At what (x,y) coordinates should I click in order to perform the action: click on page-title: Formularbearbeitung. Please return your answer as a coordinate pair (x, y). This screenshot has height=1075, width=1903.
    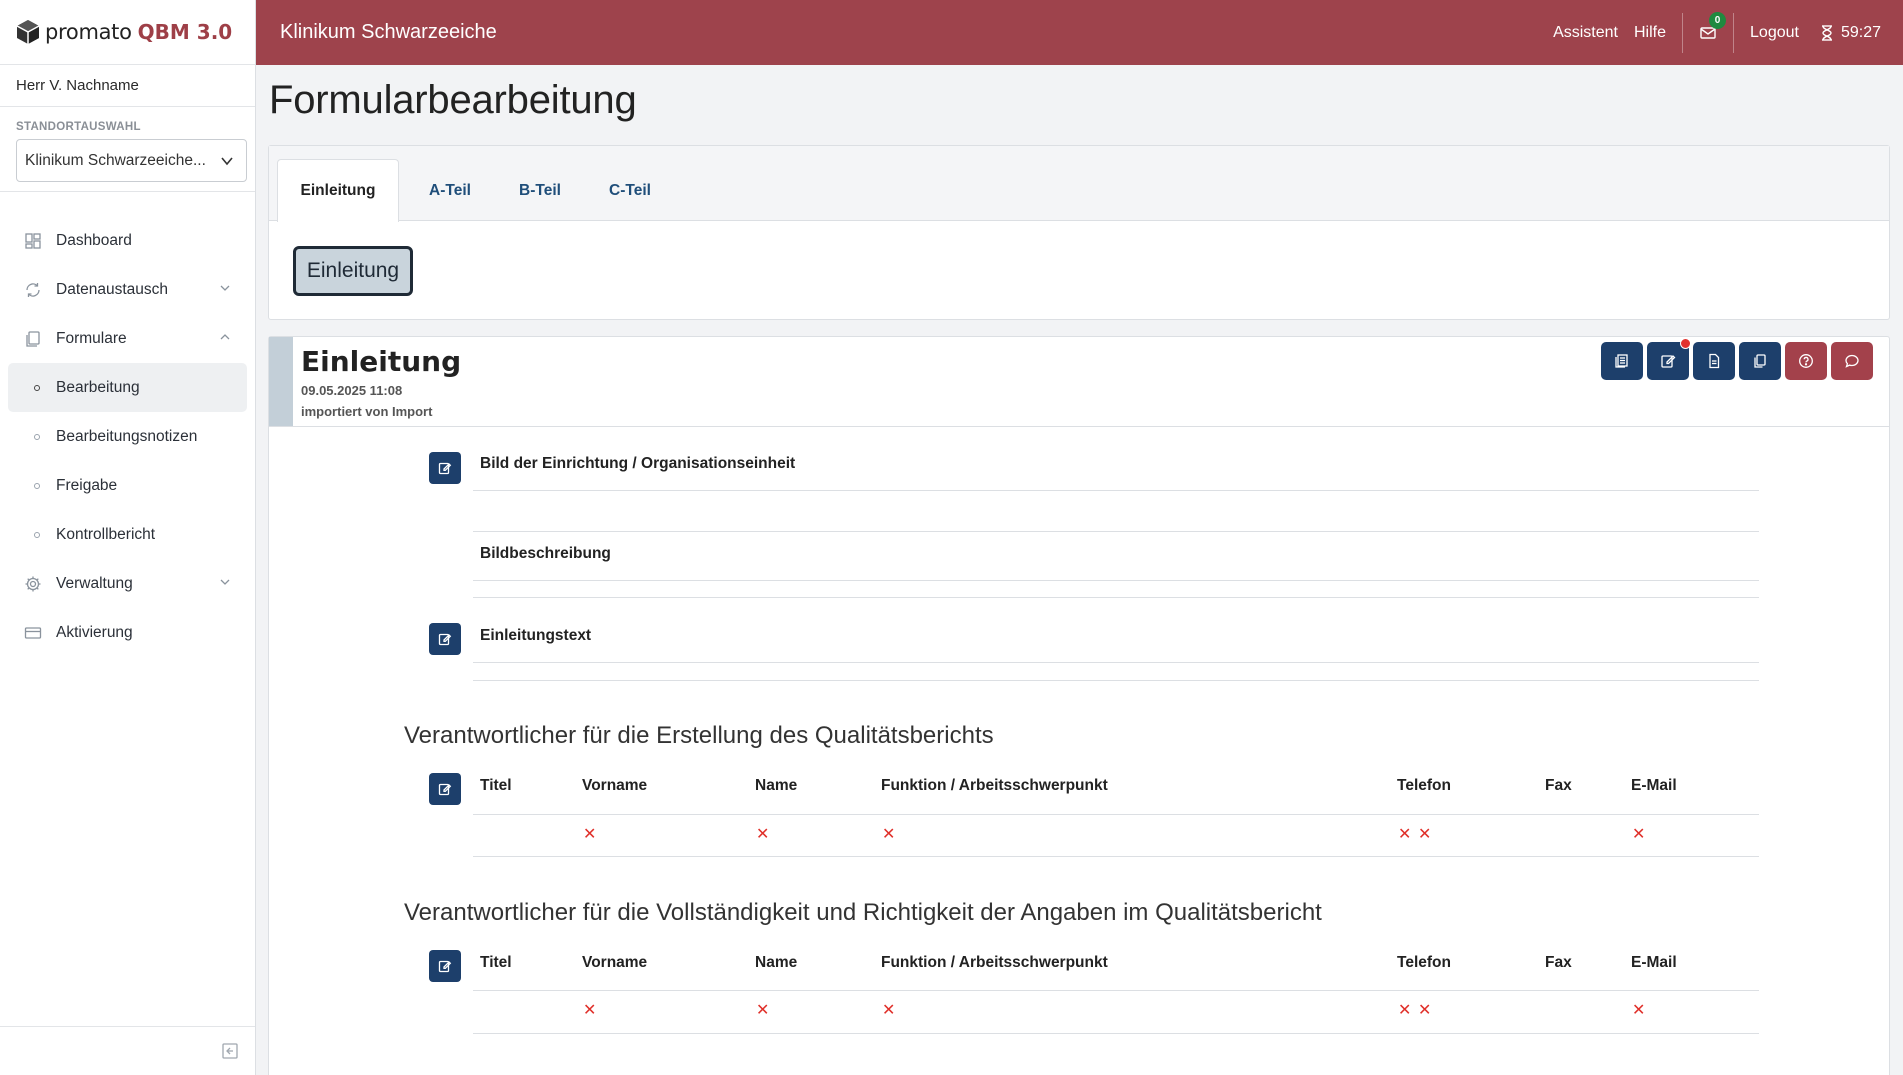
    Looking at the image, I should click on (453, 100).